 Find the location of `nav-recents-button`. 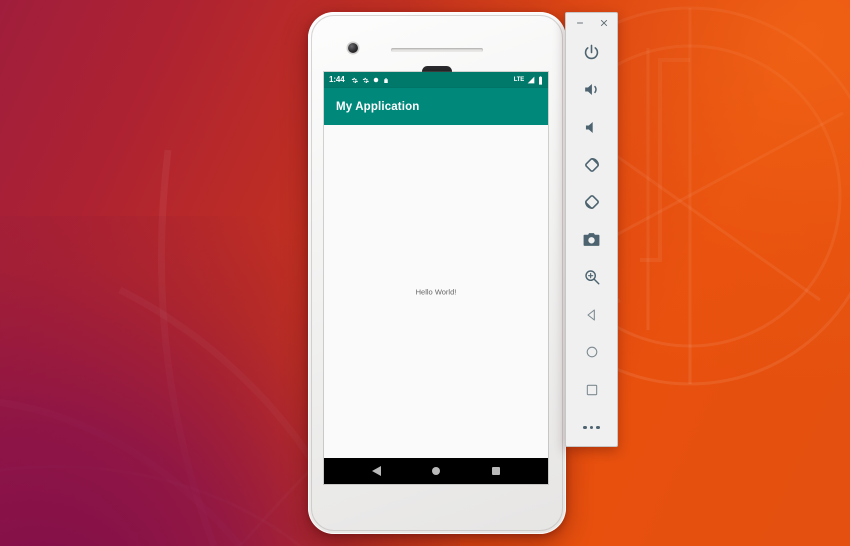

nav-recents-button is located at coordinates (496, 471).